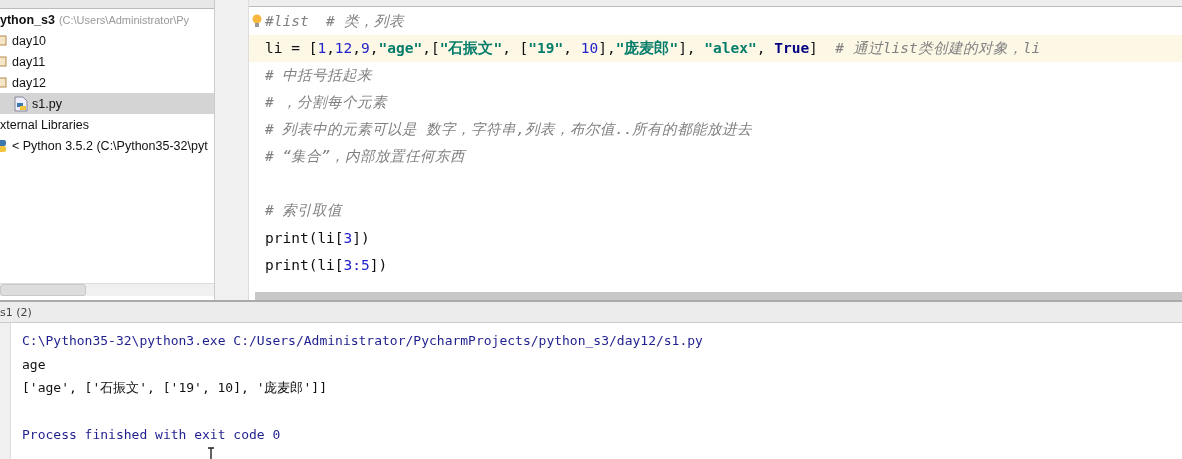  I want to click on tree-item: day11, so click(107, 61).